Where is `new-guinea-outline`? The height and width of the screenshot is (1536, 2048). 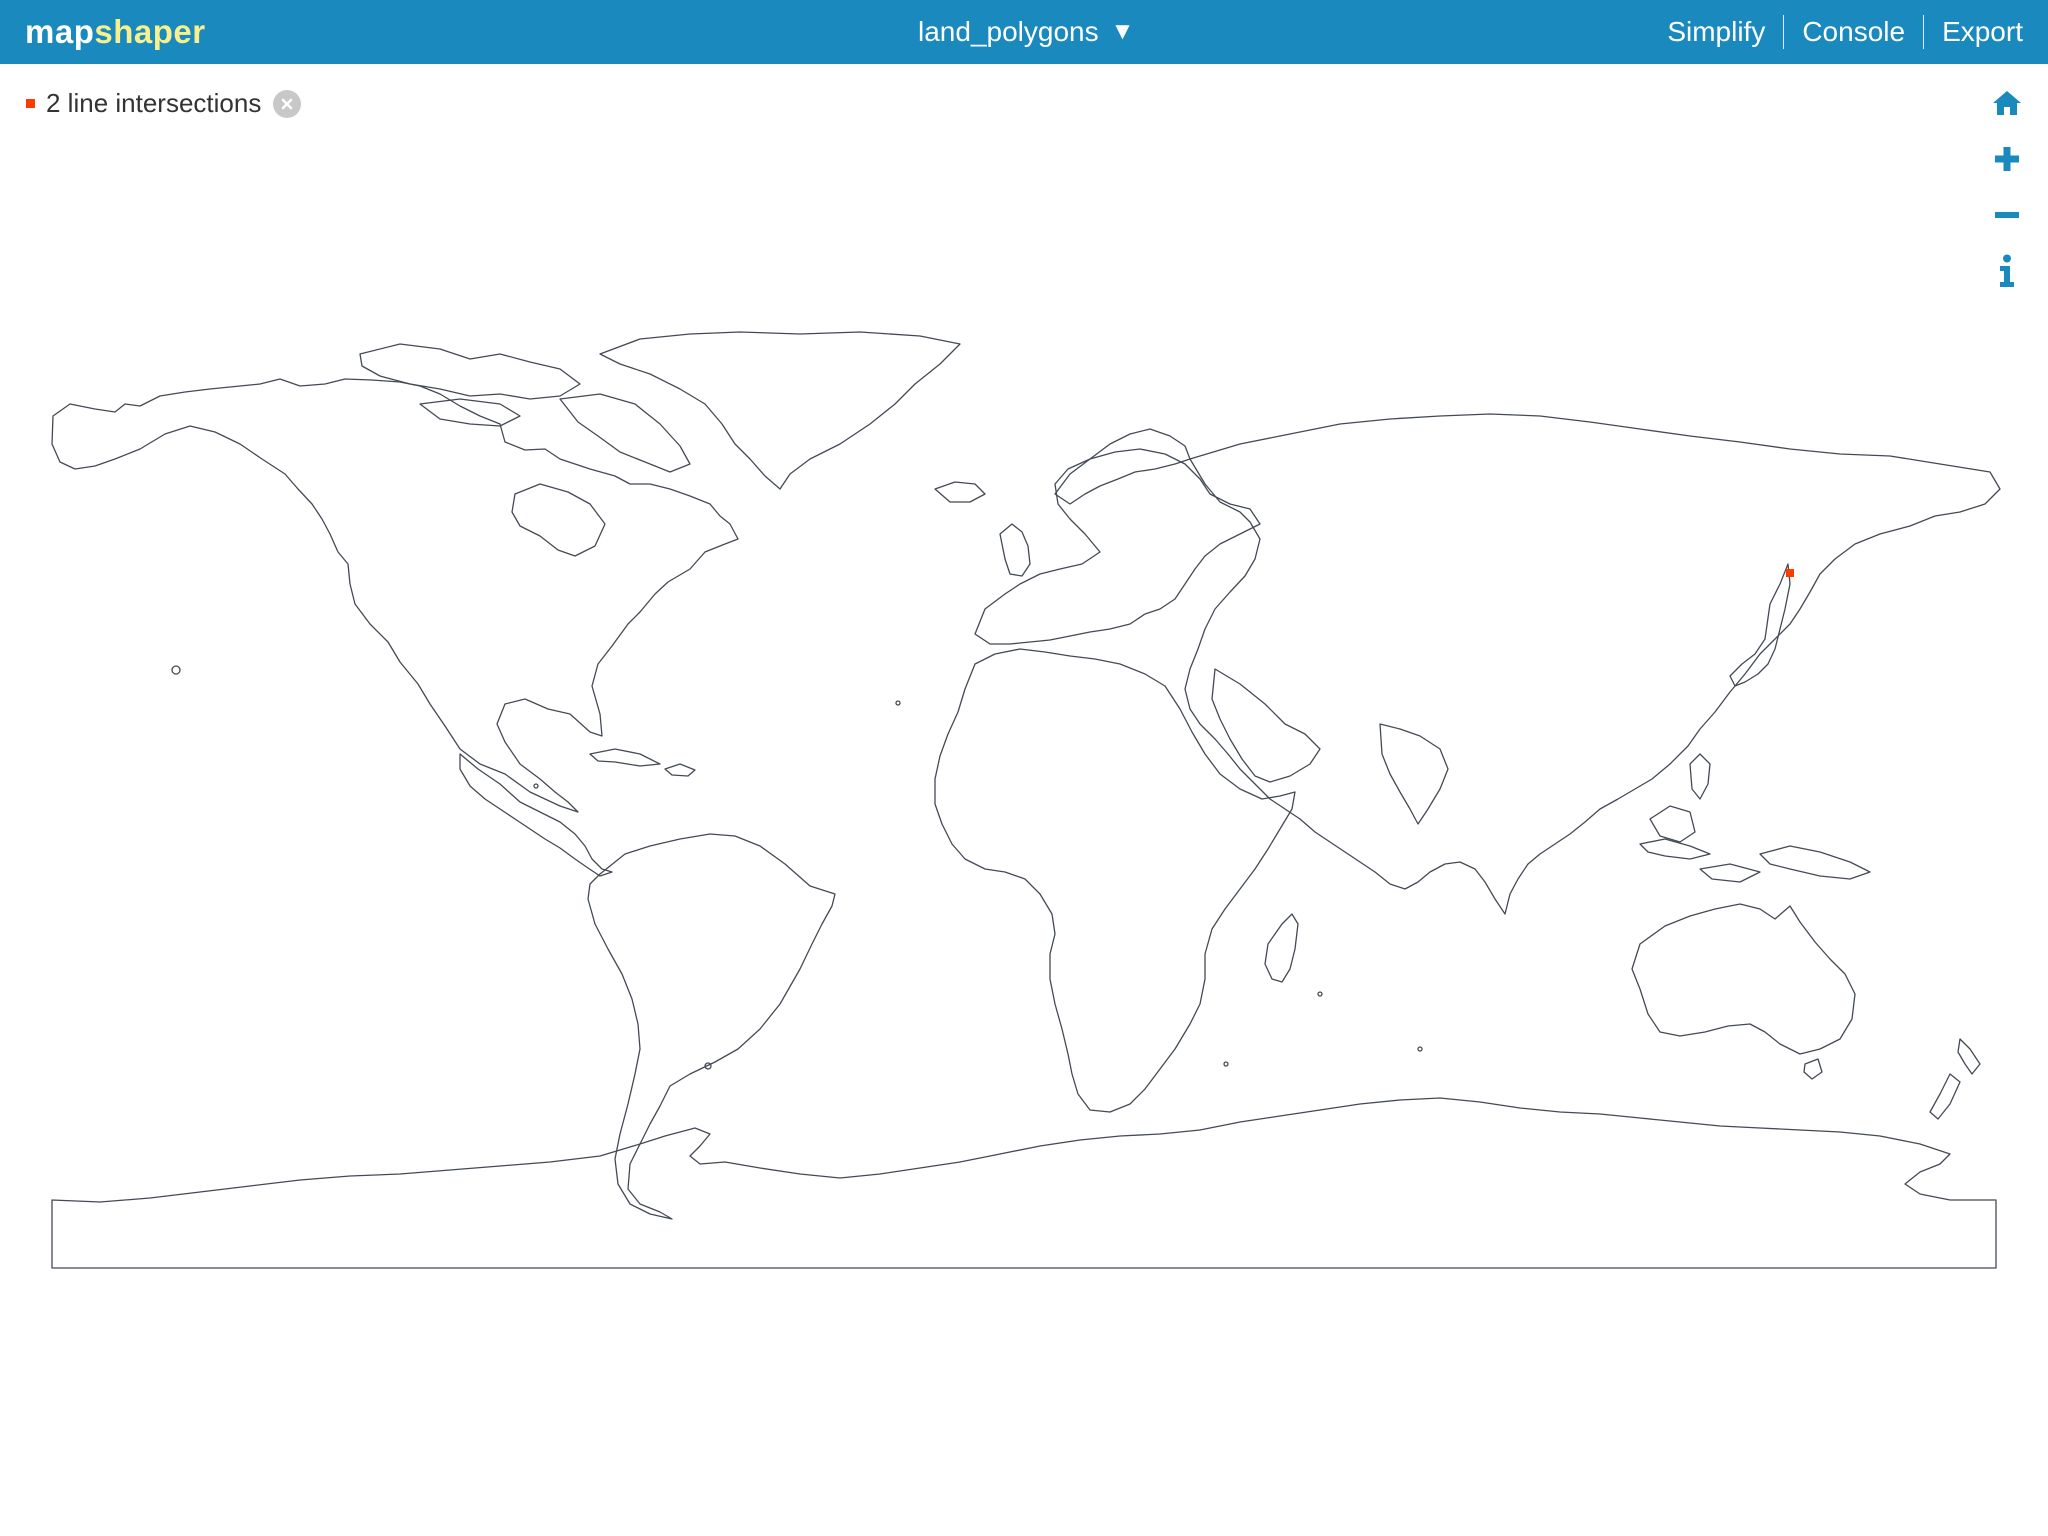 new-guinea-outline is located at coordinates (1815, 862).